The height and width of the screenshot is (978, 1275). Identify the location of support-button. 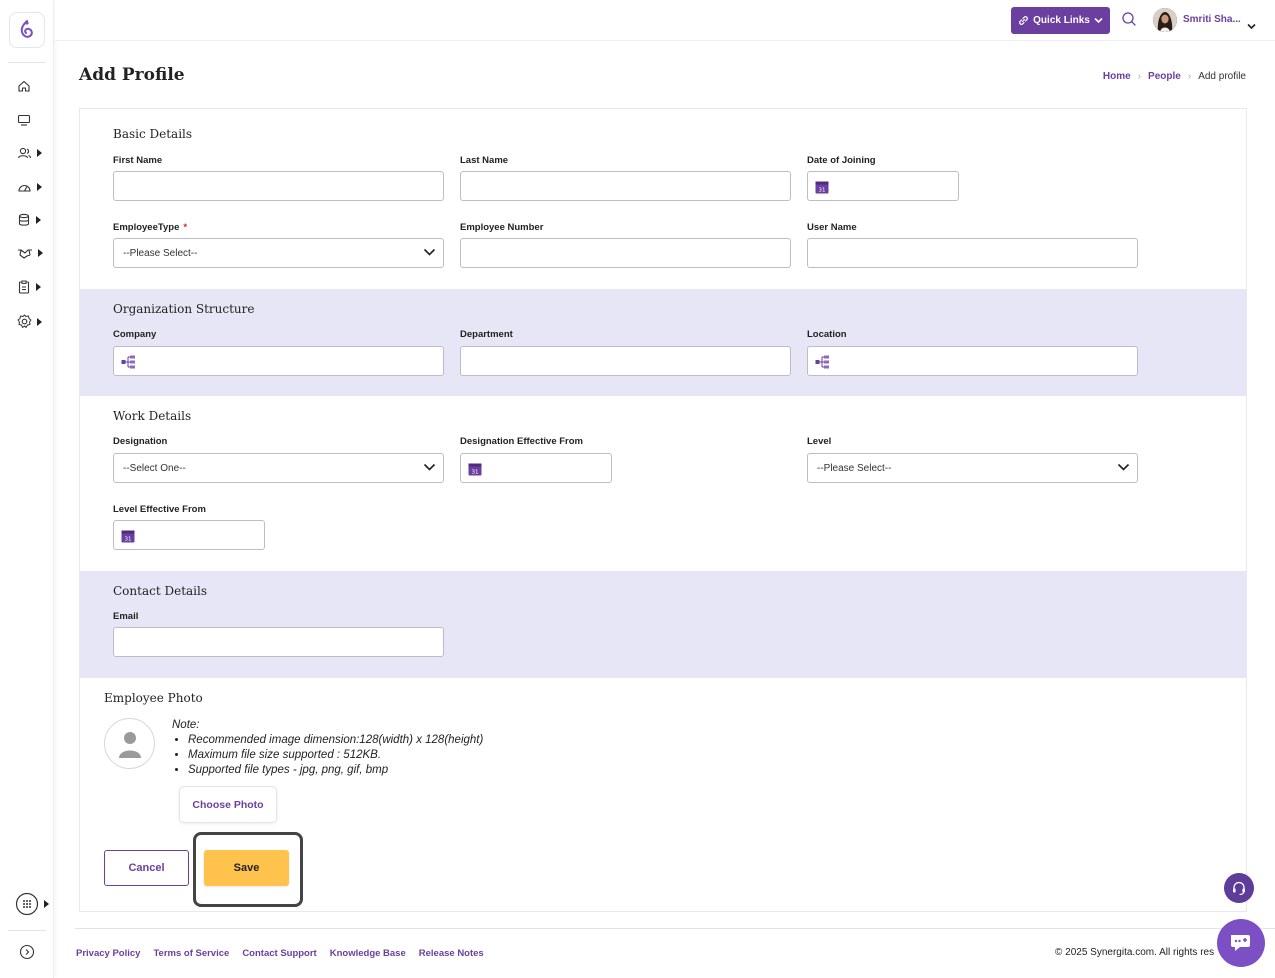
(1239, 888).